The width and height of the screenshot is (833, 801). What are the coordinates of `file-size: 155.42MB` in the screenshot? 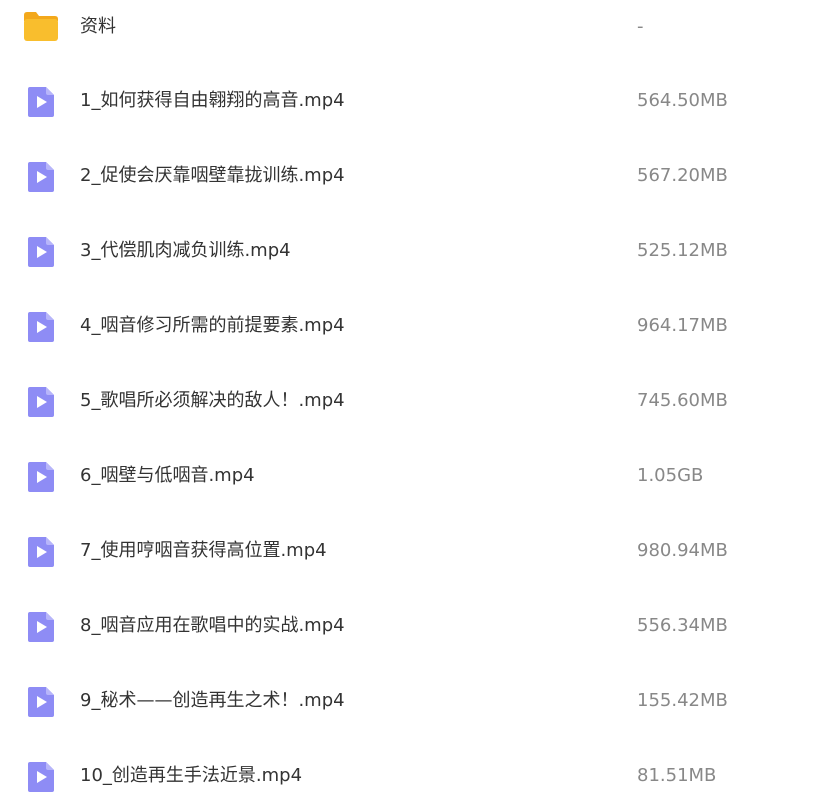 It's located at (682, 700).